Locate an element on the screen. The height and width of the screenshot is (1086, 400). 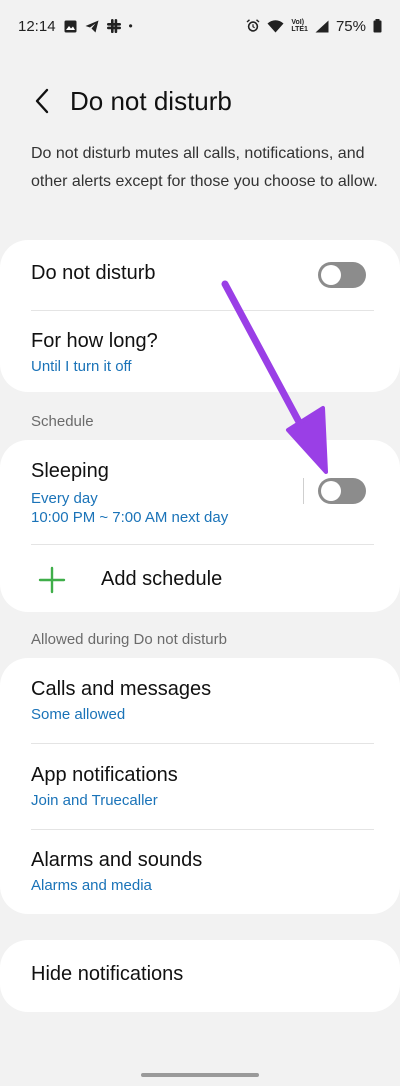
hide-notifications-card: Hide notifications is located at coordinates (200, 976).